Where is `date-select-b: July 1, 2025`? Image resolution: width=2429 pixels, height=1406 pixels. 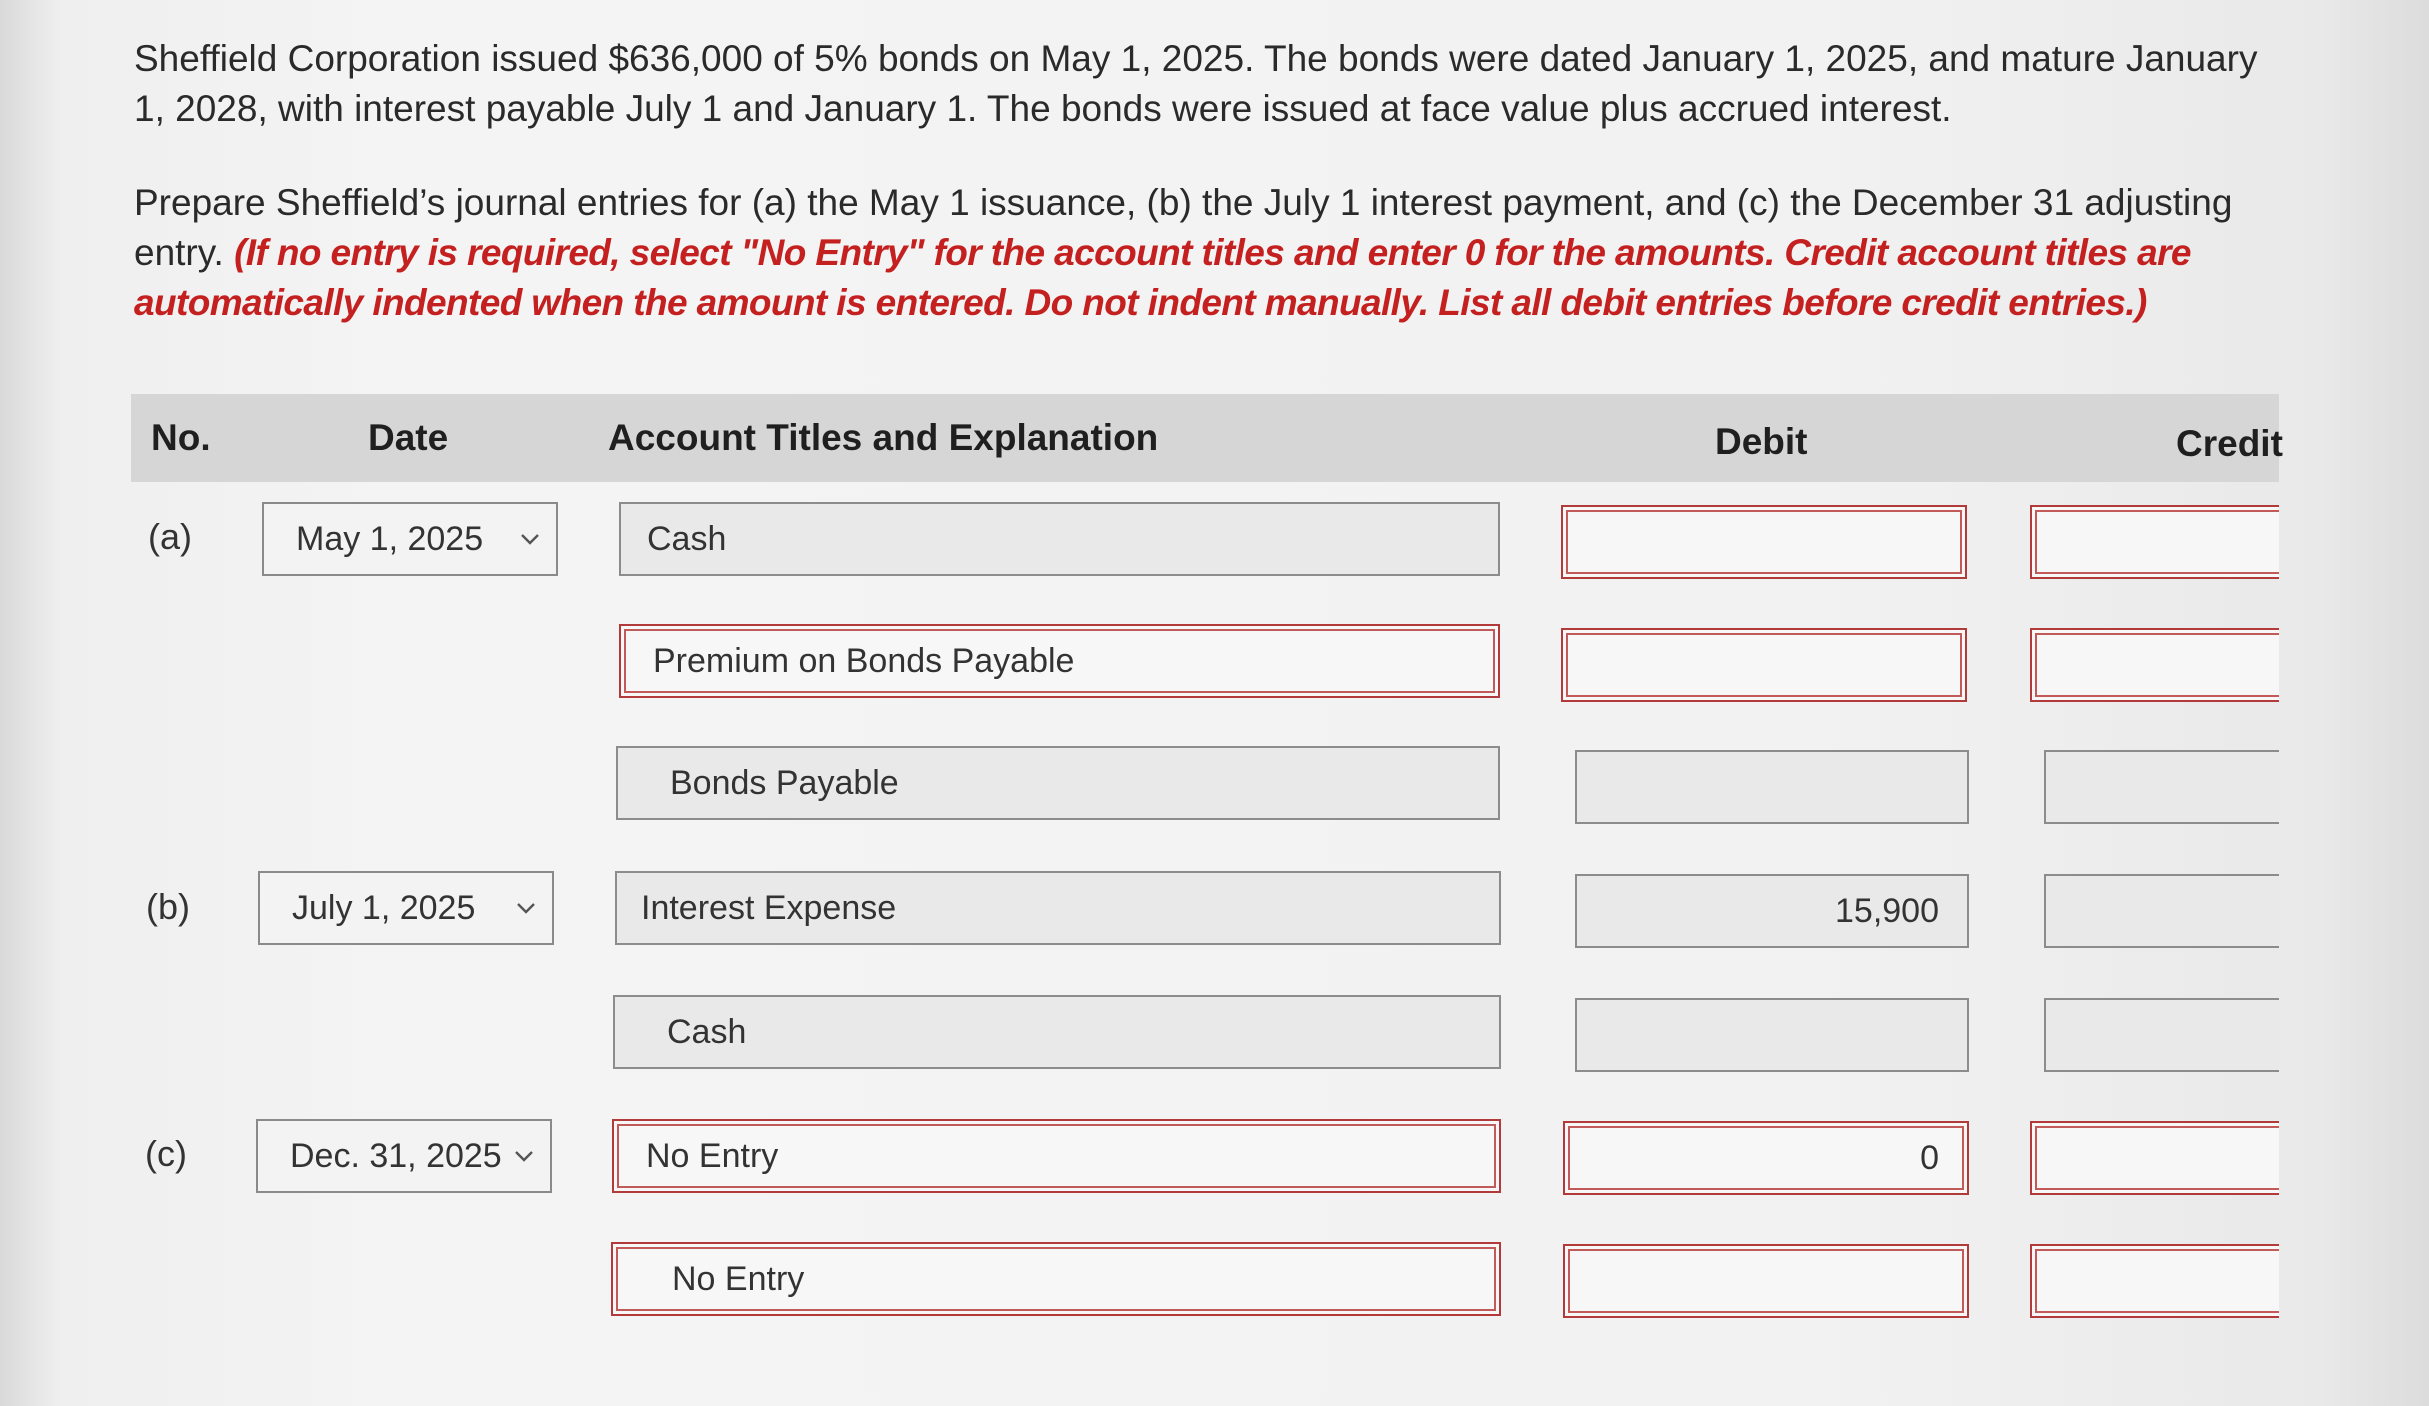
date-select-b: July 1, 2025 is located at coordinates (406, 908).